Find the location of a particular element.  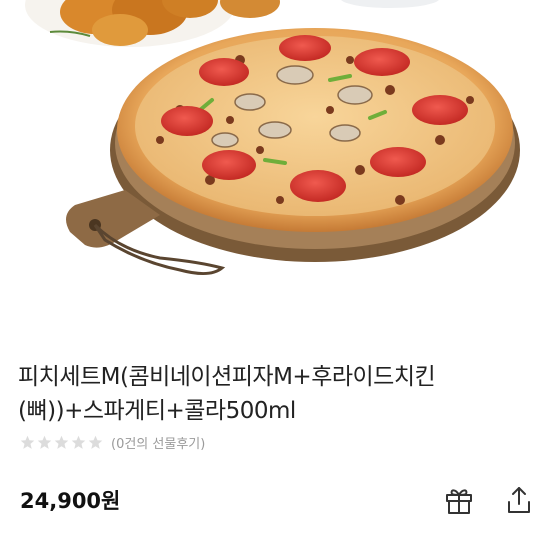

gift-button is located at coordinates (459, 500).